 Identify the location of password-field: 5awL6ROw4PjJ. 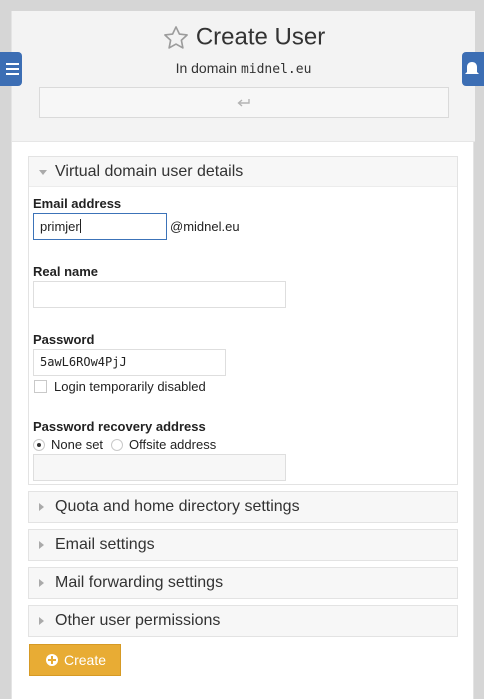
(129, 362).